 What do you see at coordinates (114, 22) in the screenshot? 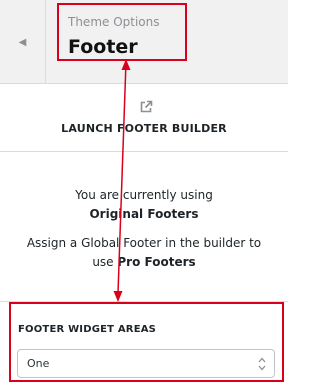
I see `breadcrumb-subtitle: Theme Options` at bounding box center [114, 22].